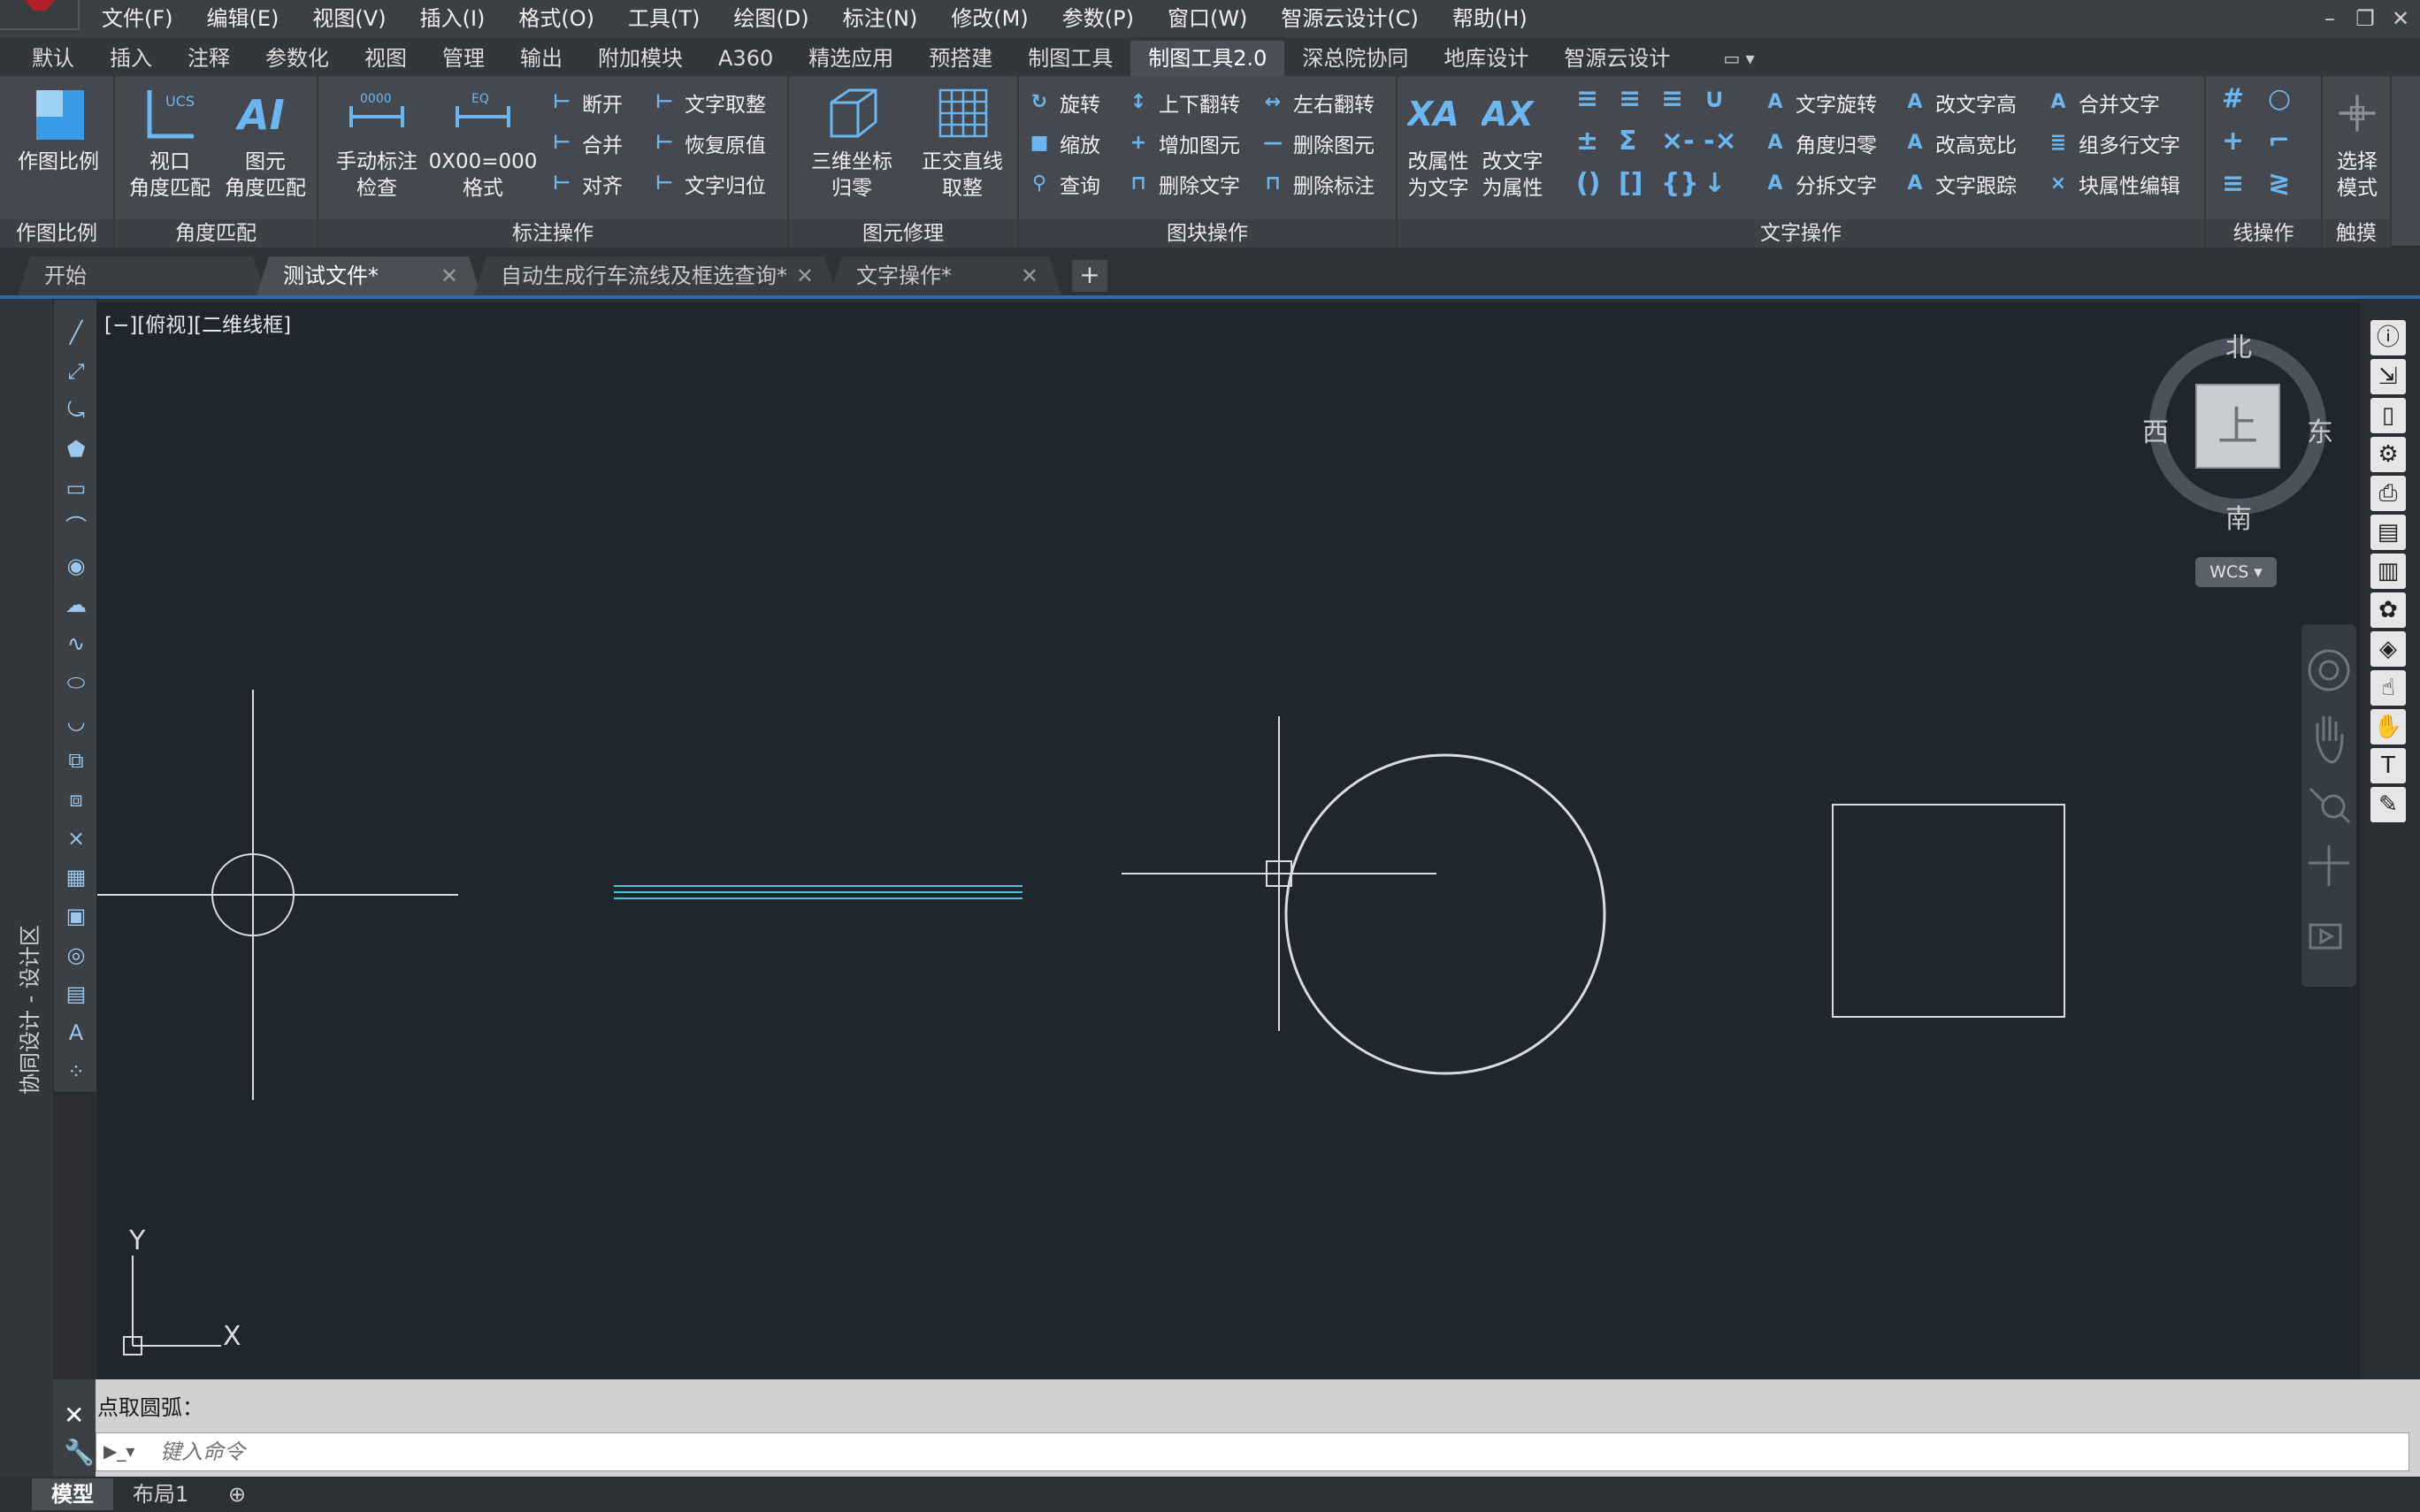 This screenshot has height=1512, width=2420. Describe the element at coordinates (2388, 804) in the screenshot. I see `pen-icon: ✎` at that location.